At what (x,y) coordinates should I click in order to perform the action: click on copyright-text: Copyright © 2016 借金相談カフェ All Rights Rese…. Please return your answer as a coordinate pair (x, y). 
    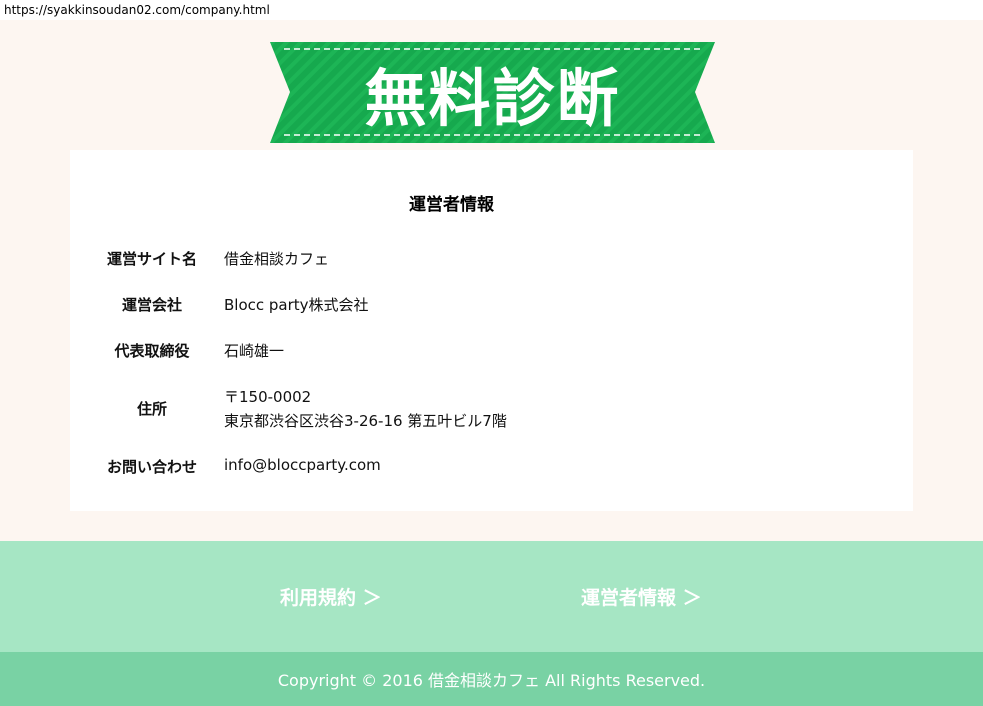
    Looking at the image, I should click on (491, 680).